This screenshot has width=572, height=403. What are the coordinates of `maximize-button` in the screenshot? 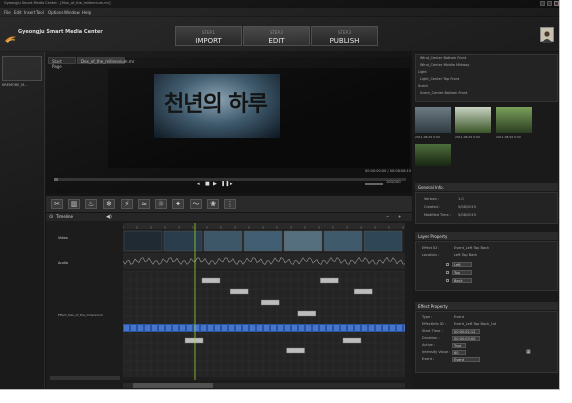 It's located at (549, 3).